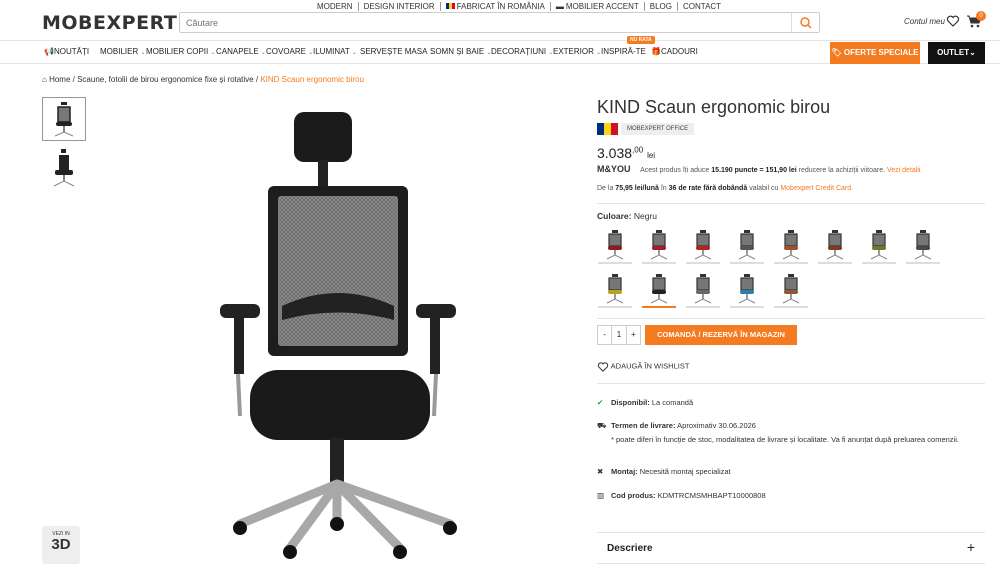 The height and width of the screenshot is (572, 1000). Describe the element at coordinates (630, 548) in the screenshot. I see `description-title: Descriere` at that location.